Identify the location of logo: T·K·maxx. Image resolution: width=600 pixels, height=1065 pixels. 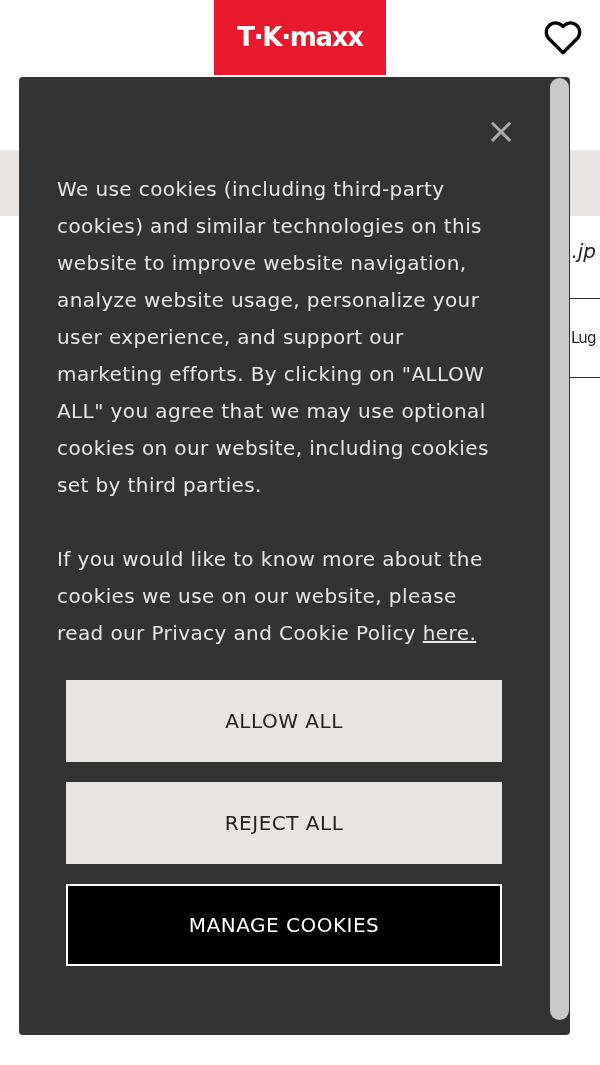
(300, 37).